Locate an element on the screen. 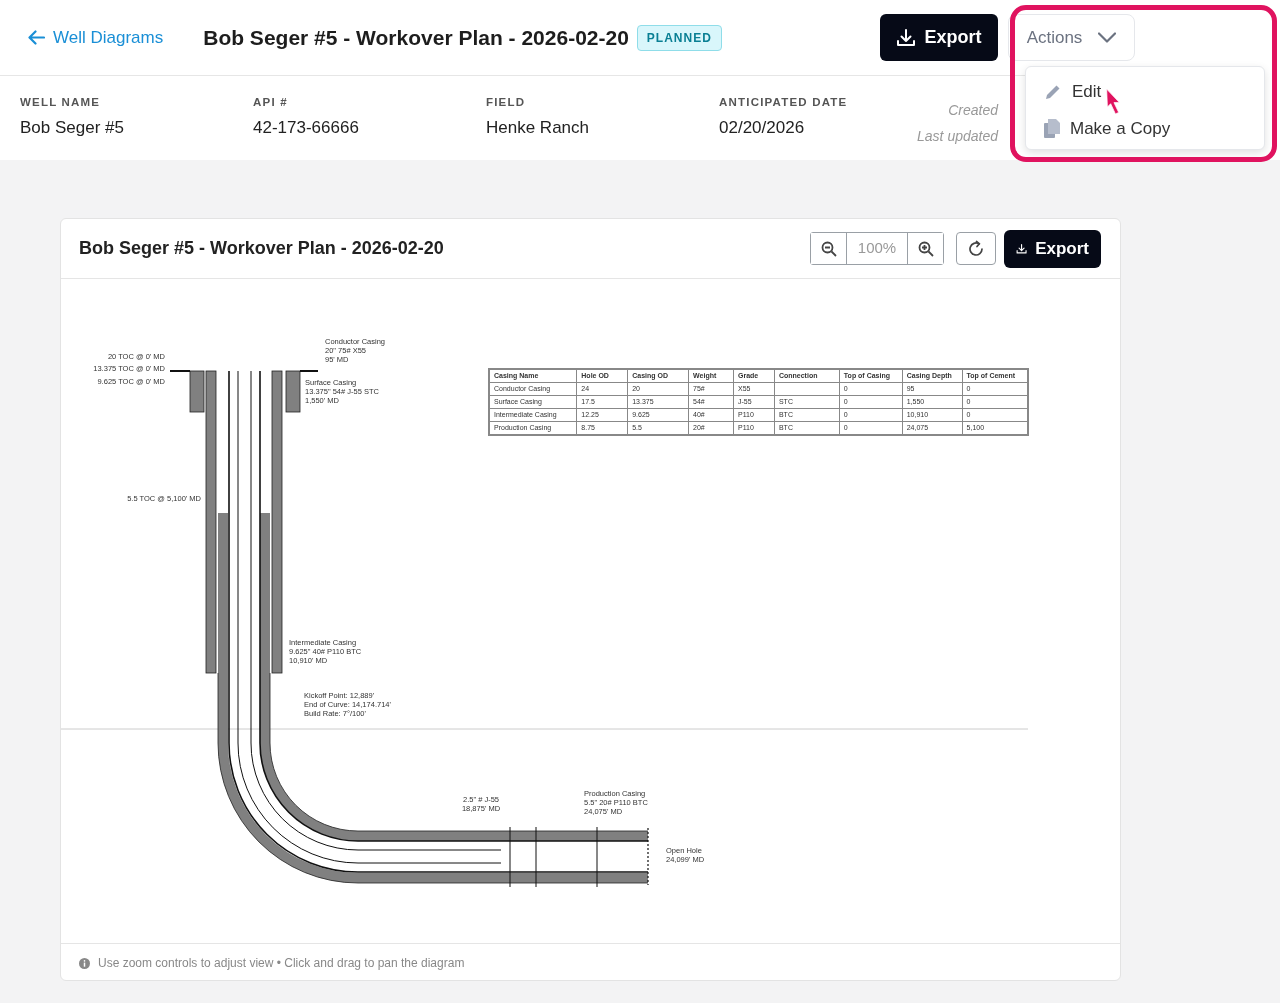 This screenshot has height=1003, width=1280. back-arrow-icon is located at coordinates (36, 37).